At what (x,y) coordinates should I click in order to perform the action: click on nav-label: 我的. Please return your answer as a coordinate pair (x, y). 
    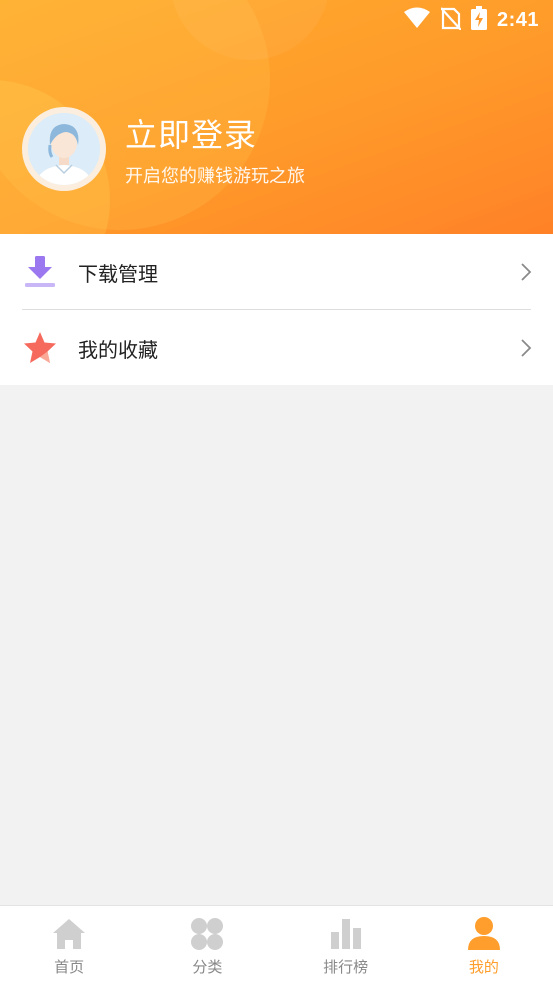
    Looking at the image, I should click on (483, 967).